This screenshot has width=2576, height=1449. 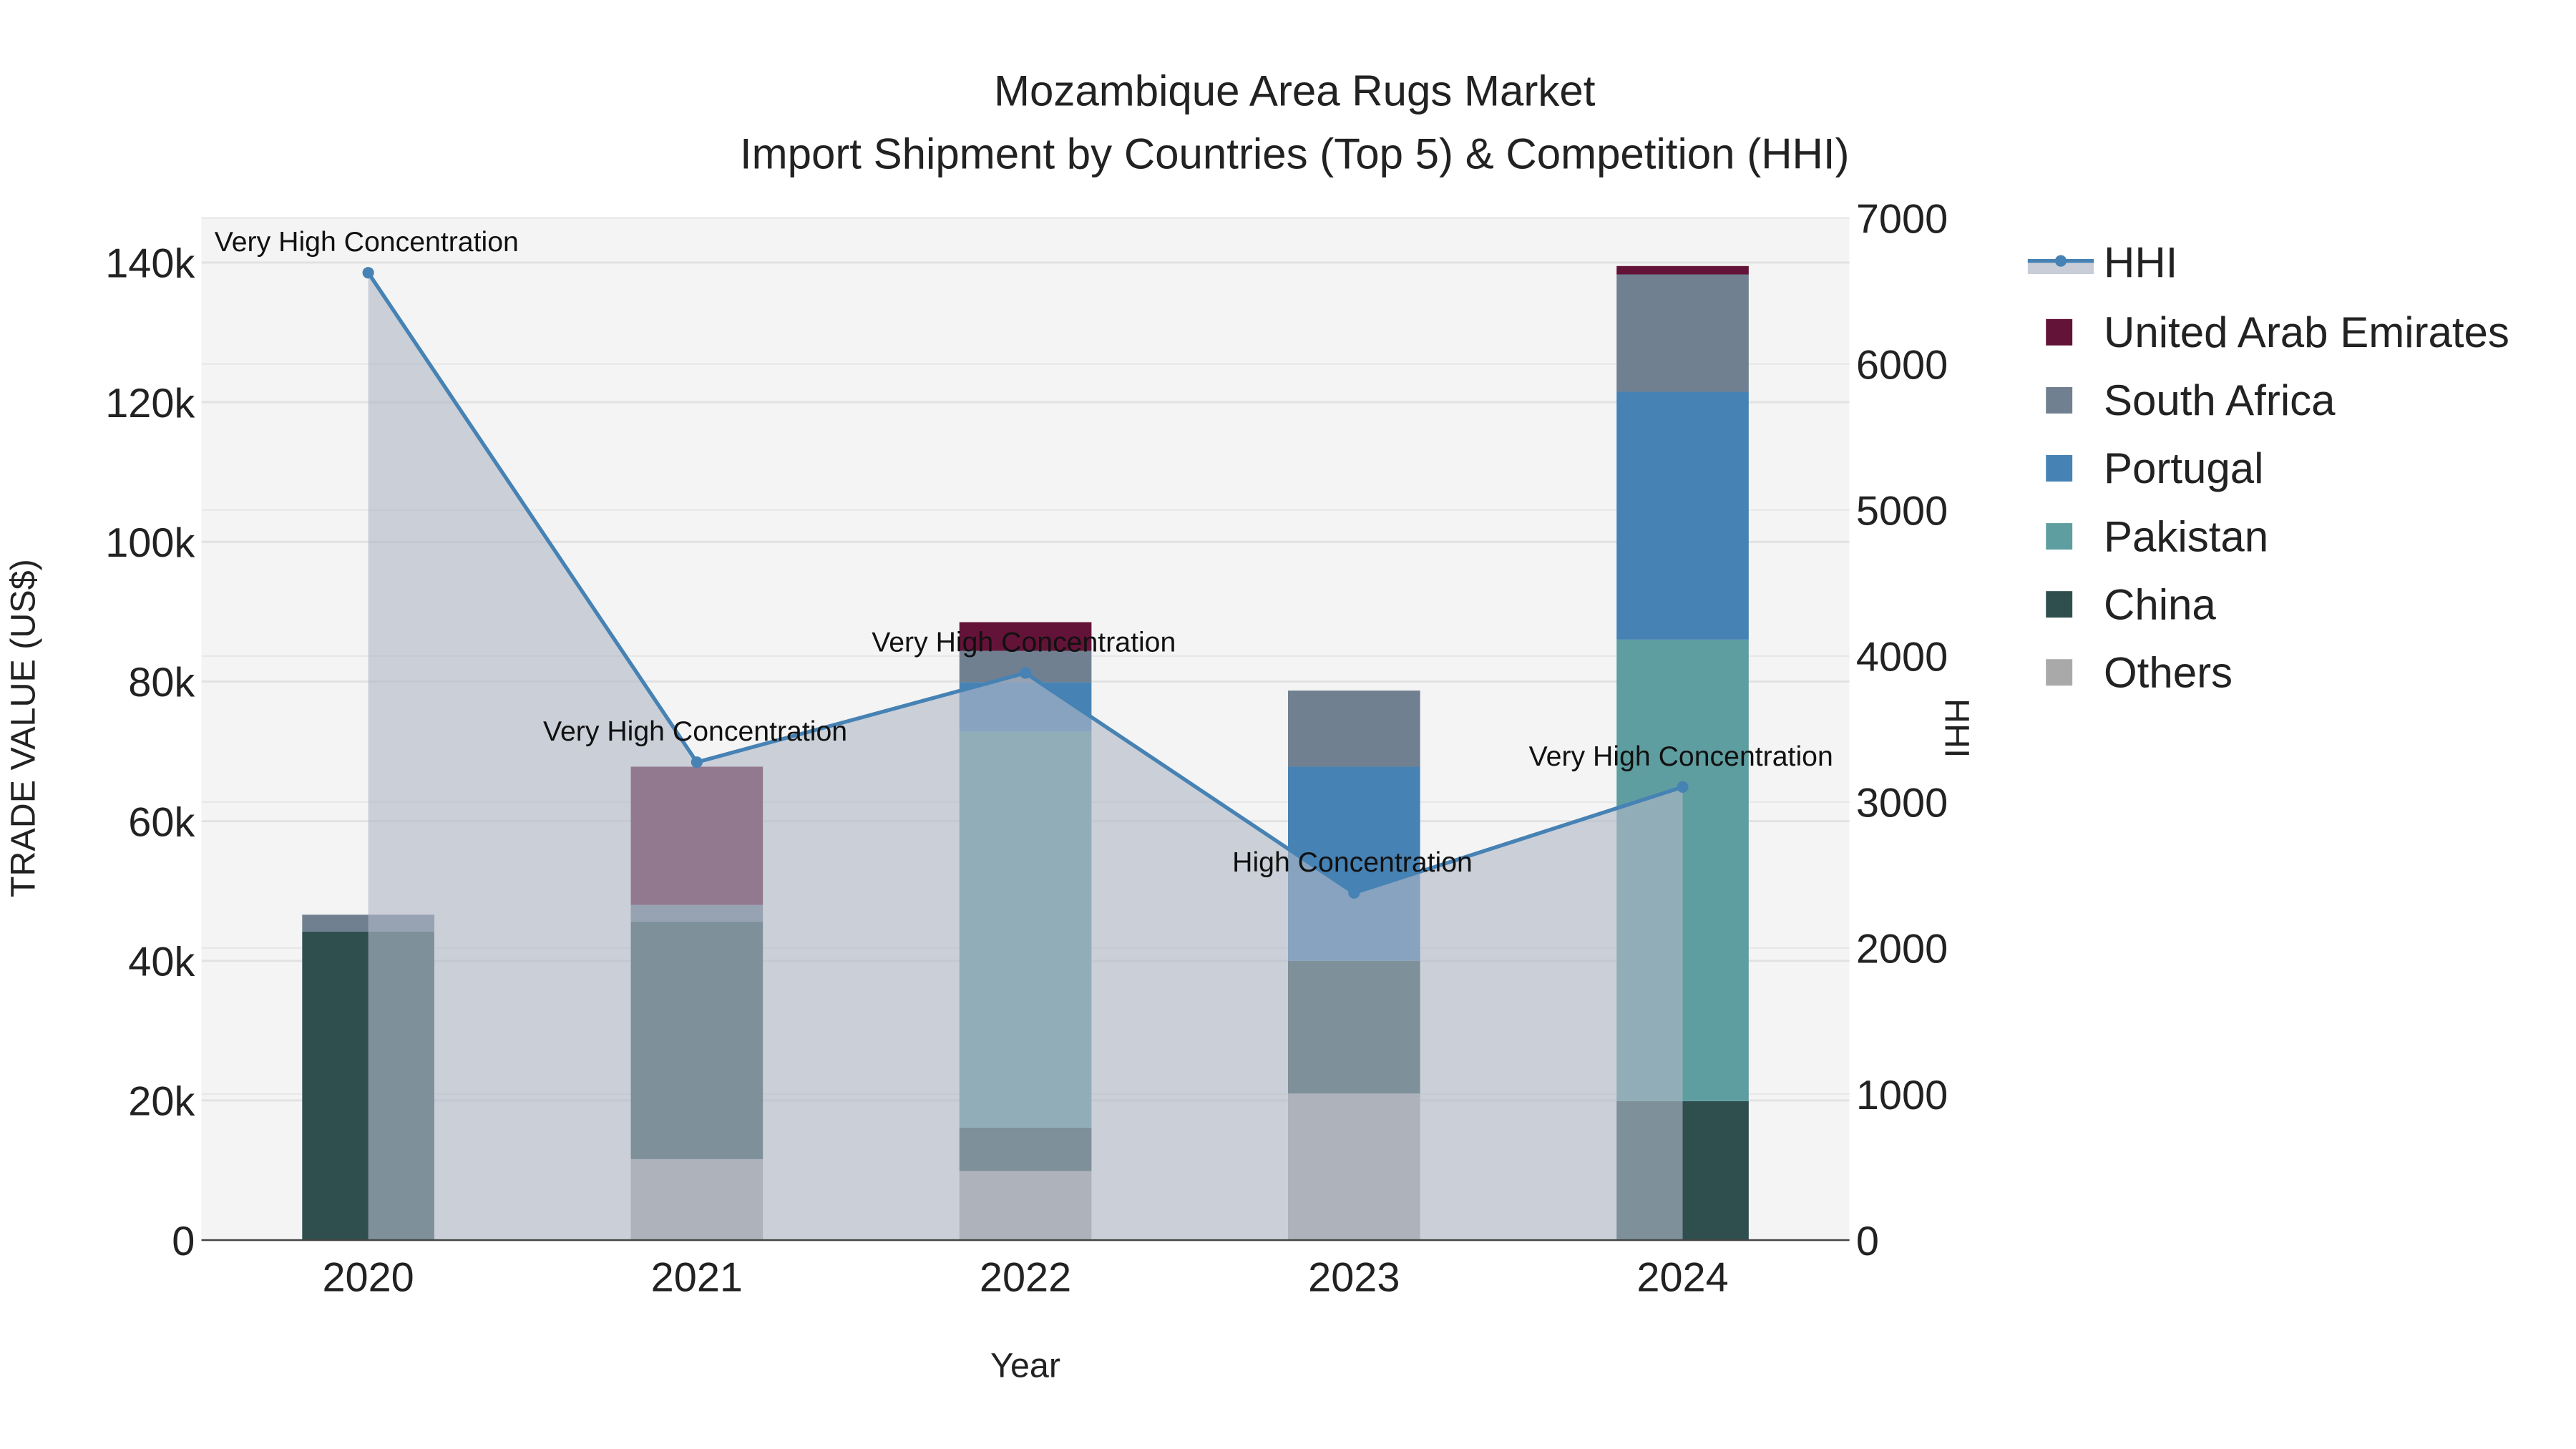 I want to click on bar-portugal, so click(x=1682, y=515).